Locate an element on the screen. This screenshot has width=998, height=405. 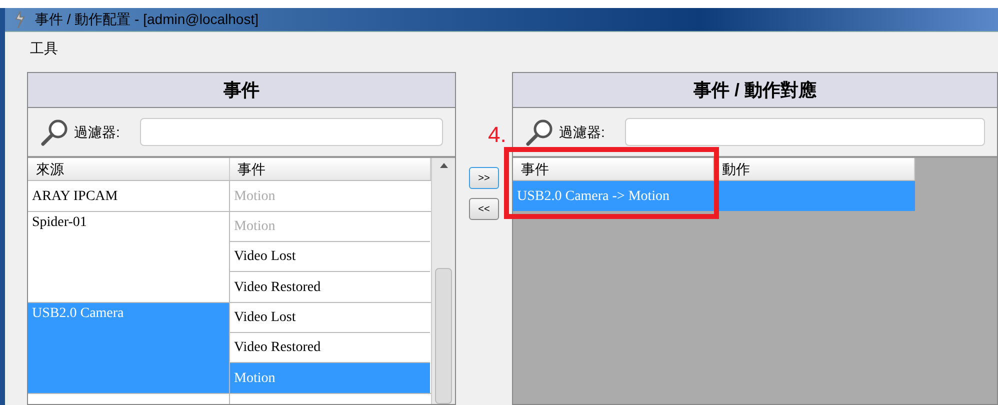
window-title: 事件 / 動作配置 - [admin@localhost] is located at coordinates (146, 19).